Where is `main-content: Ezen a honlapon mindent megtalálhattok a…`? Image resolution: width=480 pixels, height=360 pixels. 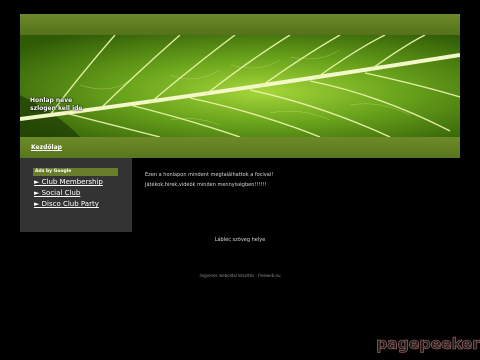 main-content: Ezen a honlapon mindent megtalálhattok a… is located at coordinates (295, 180).